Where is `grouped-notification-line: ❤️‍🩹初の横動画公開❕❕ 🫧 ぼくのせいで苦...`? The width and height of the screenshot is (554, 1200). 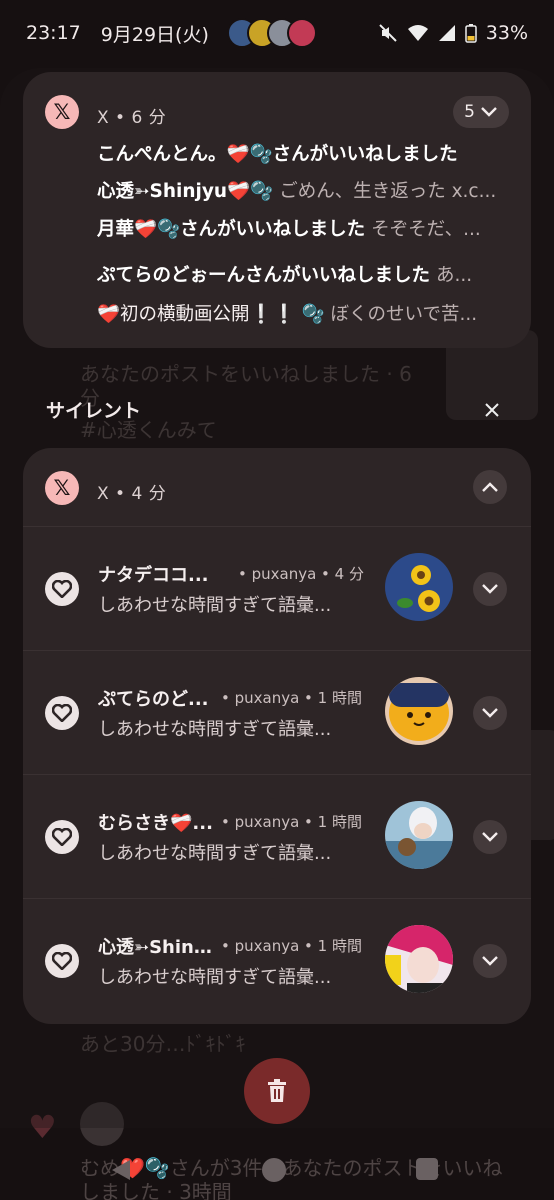
grouped-notification-line: ❤️‍🩹初の横動画公開❕❕ 🫧 ぼくのせいで苦... is located at coordinates (302, 315).